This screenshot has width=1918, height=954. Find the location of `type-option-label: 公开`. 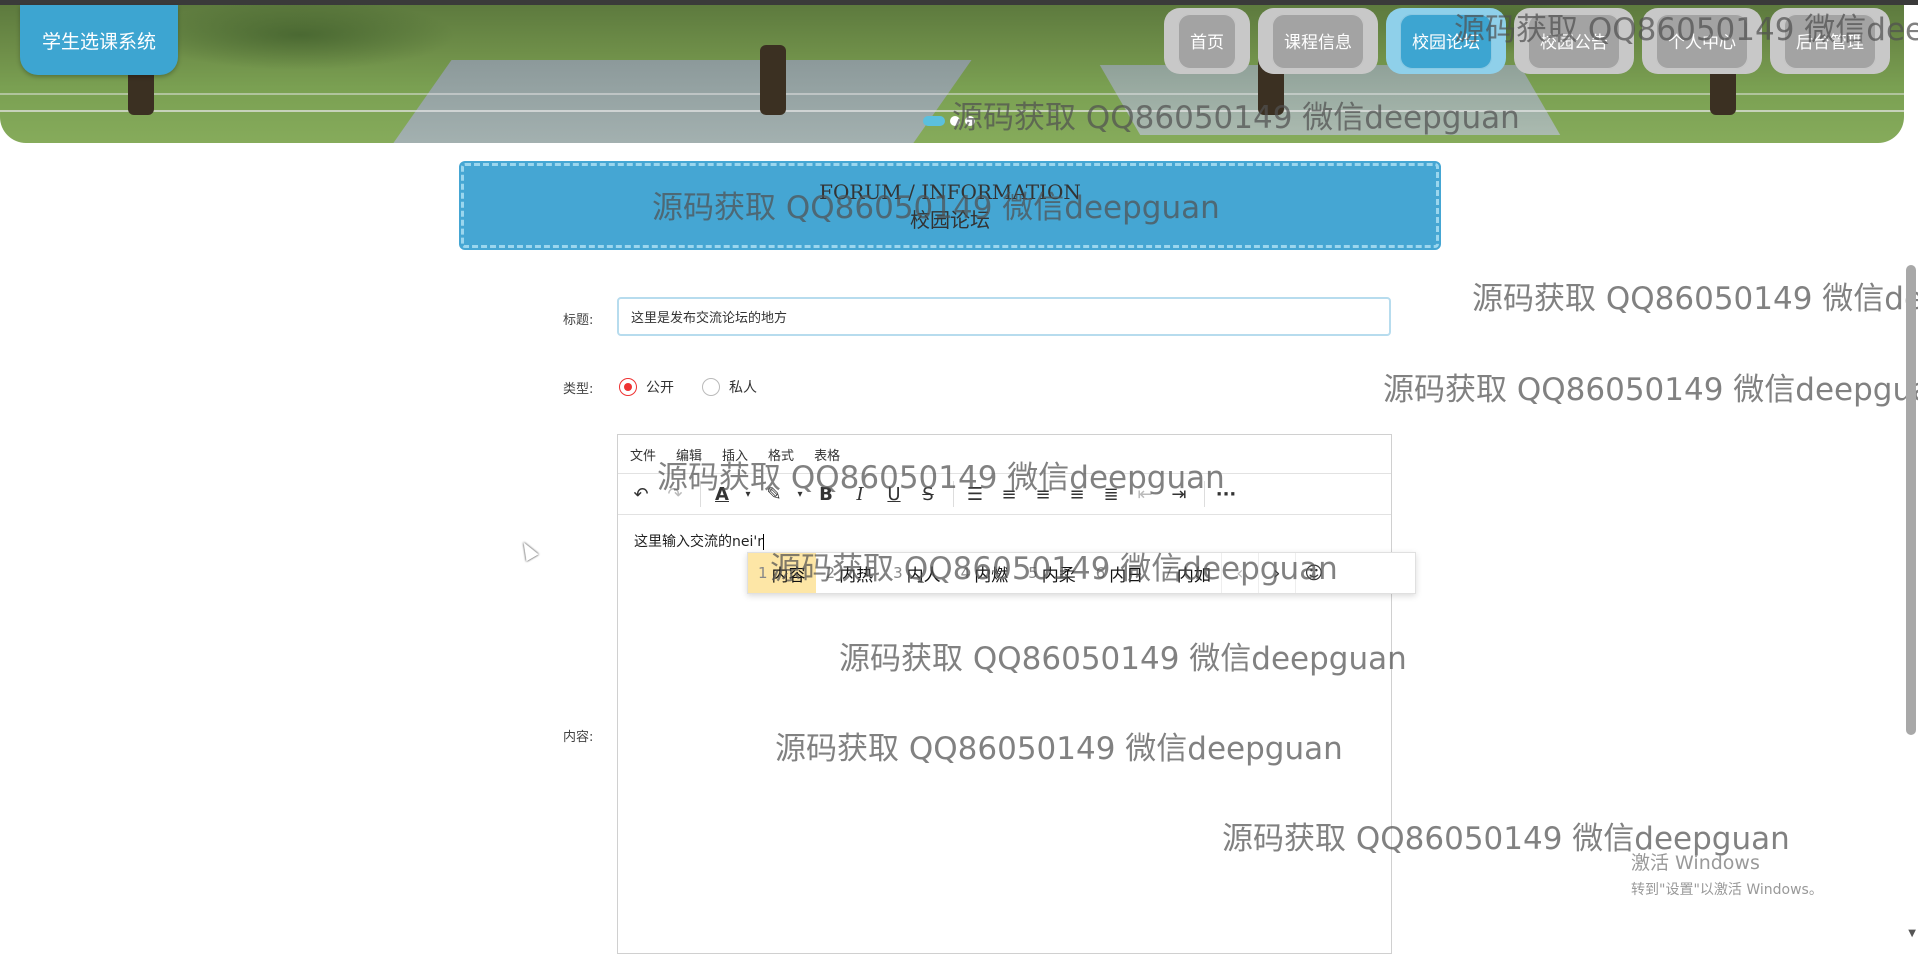

type-option-label: 公开 is located at coordinates (660, 387).